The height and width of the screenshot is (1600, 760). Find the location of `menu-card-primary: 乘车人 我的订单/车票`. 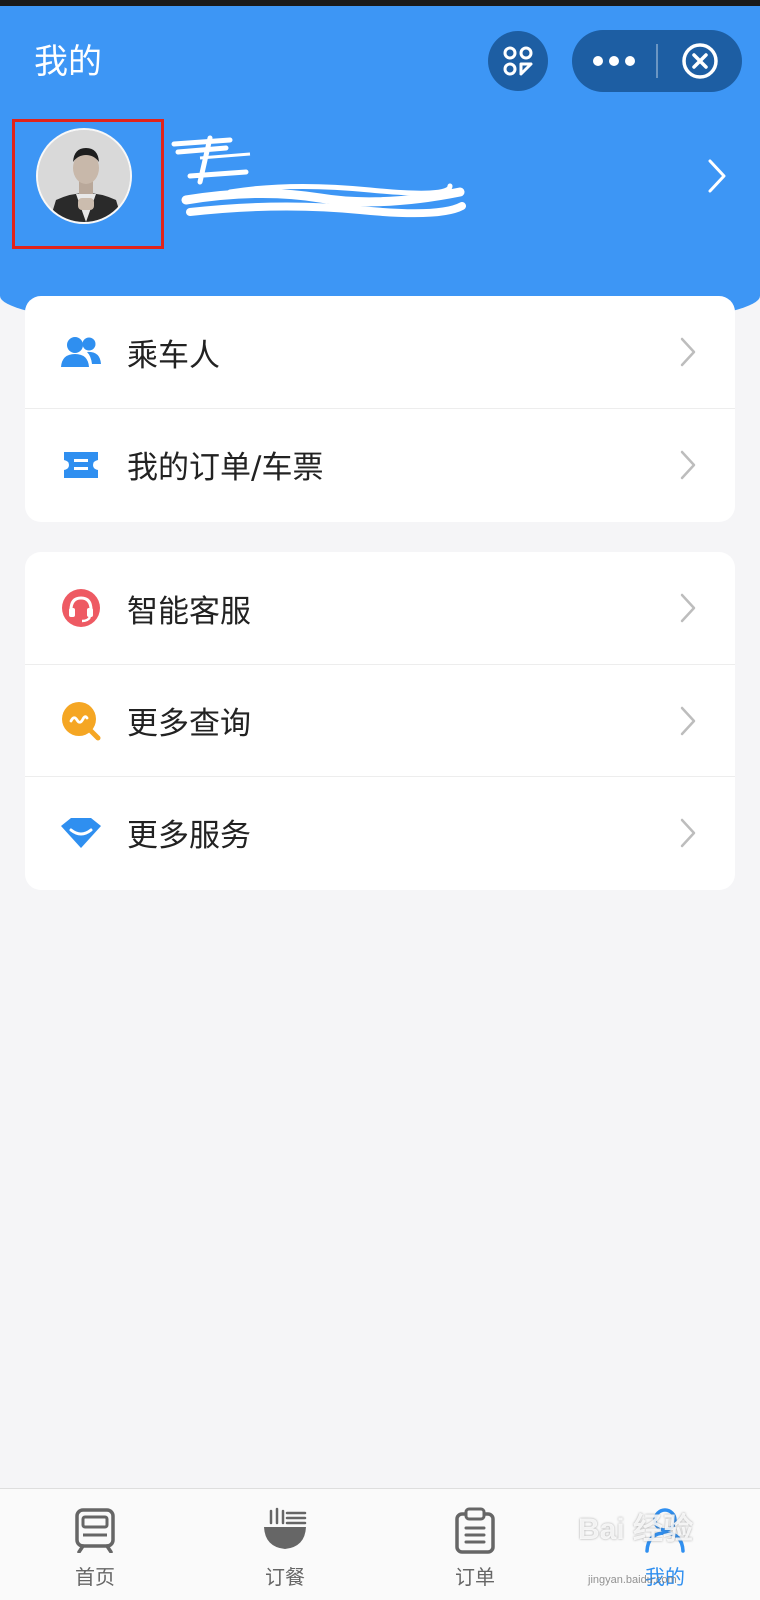

menu-card-primary: 乘车人 我的订单/车票 is located at coordinates (380, 409).